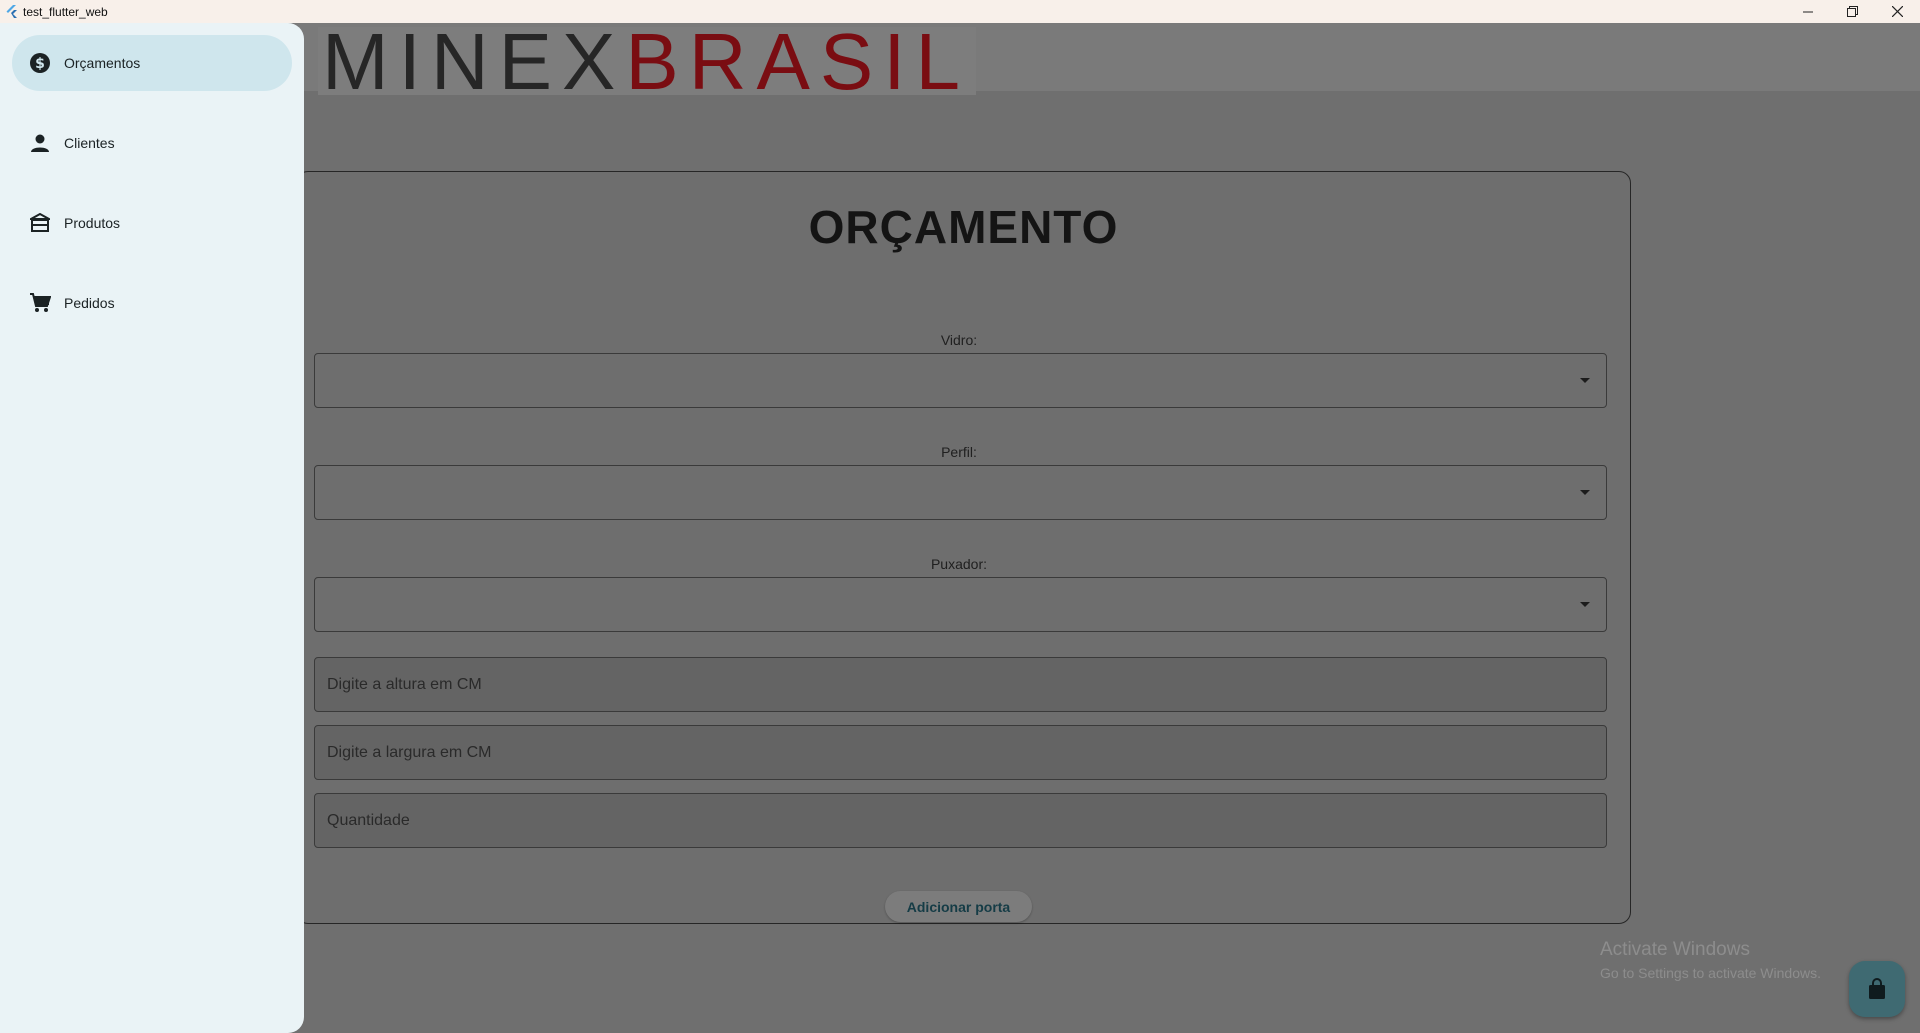 Image resolution: width=1920 pixels, height=1033 pixels. I want to click on logo-part-brasil: BRASIL, so click(797, 61).